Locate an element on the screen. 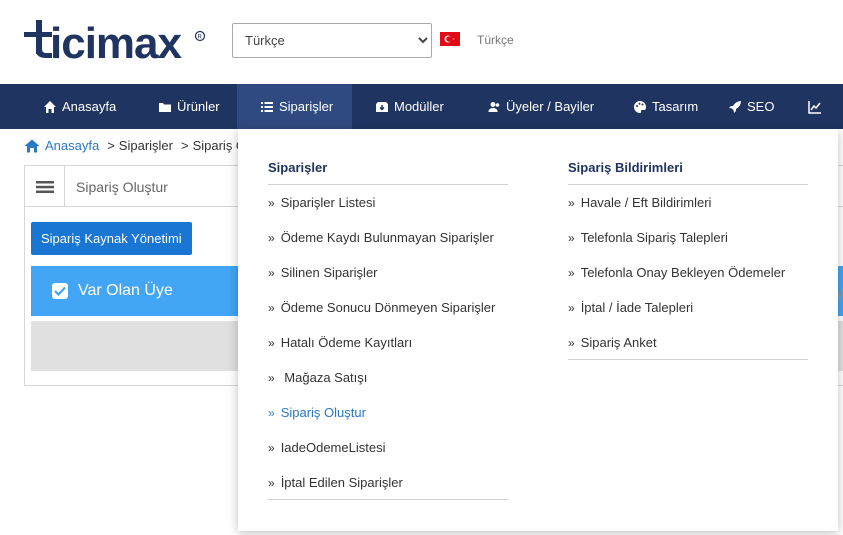 This screenshot has width=843, height=535. menu-item-iade-odeme-listesi: » IadeOdemeListesi is located at coordinates (326, 447).